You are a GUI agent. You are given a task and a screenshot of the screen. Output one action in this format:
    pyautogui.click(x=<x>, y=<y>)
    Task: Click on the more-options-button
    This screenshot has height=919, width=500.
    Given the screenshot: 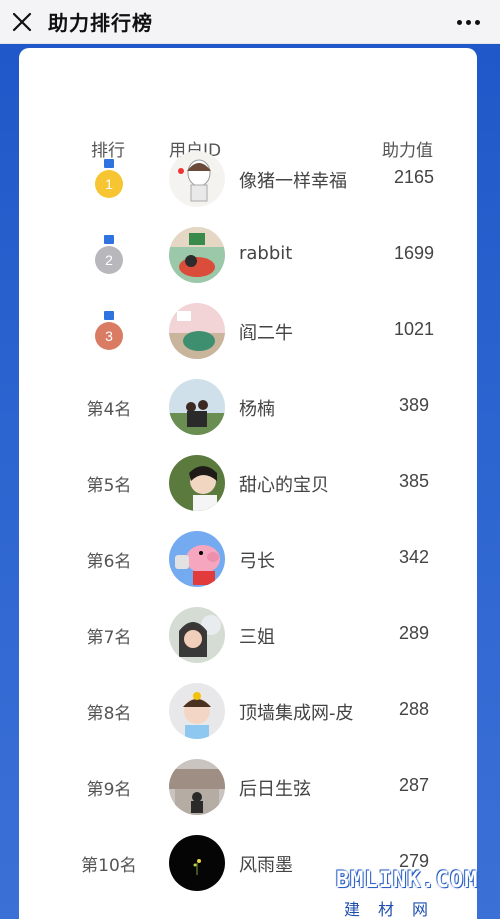 What is the action you would take?
    pyautogui.click(x=468, y=22)
    